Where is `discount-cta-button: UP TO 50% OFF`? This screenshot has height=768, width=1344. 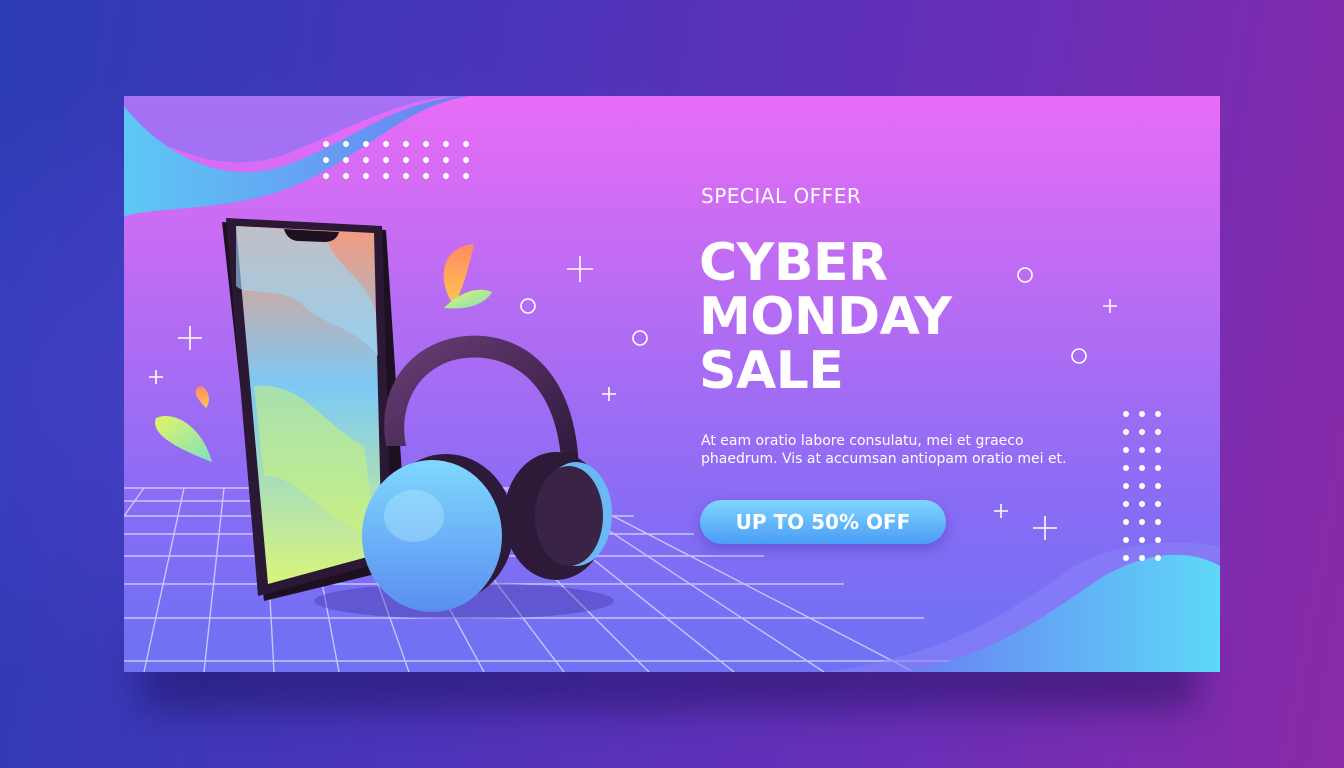 discount-cta-button: UP TO 50% OFF is located at coordinates (823, 522).